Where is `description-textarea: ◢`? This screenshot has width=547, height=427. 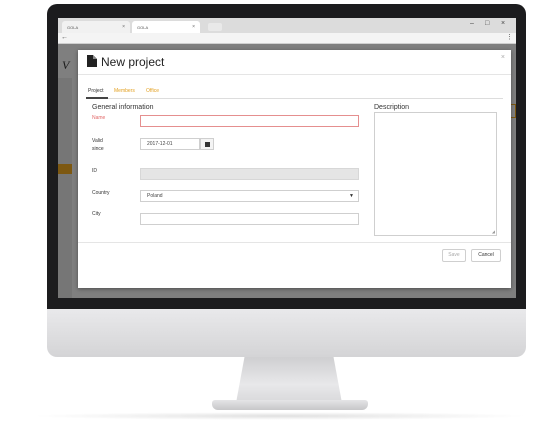
description-textarea: ◢ is located at coordinates (435, 174).